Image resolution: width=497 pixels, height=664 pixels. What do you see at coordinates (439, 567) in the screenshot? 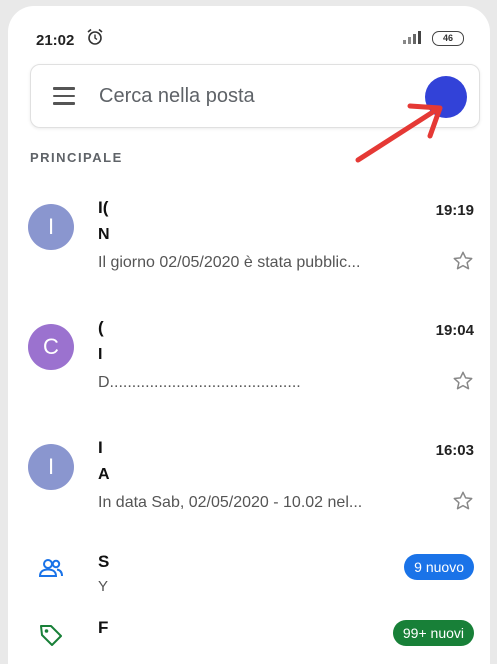
I see `new-count-badge: 9 nuovo` at bounding box center [439, 567].